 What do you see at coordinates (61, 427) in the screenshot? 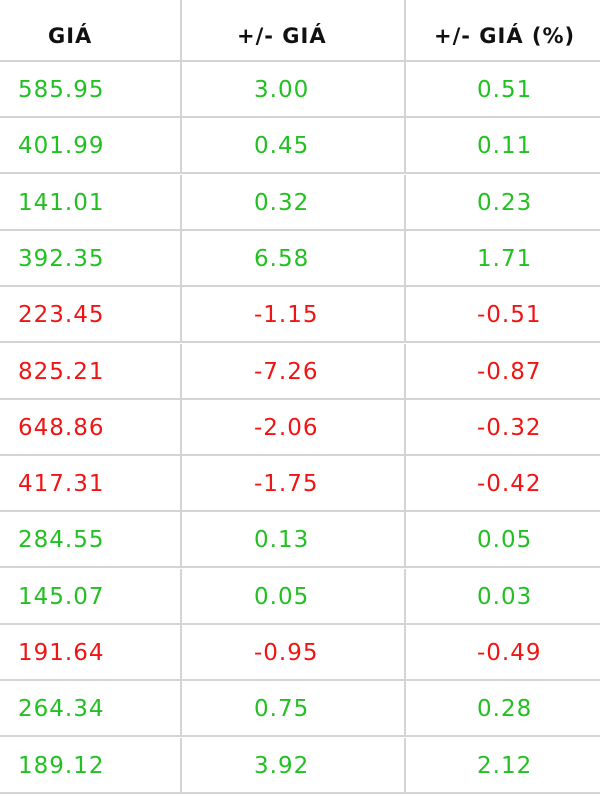
I see `price-cell: 648.86` at bounding box center [61, 427].